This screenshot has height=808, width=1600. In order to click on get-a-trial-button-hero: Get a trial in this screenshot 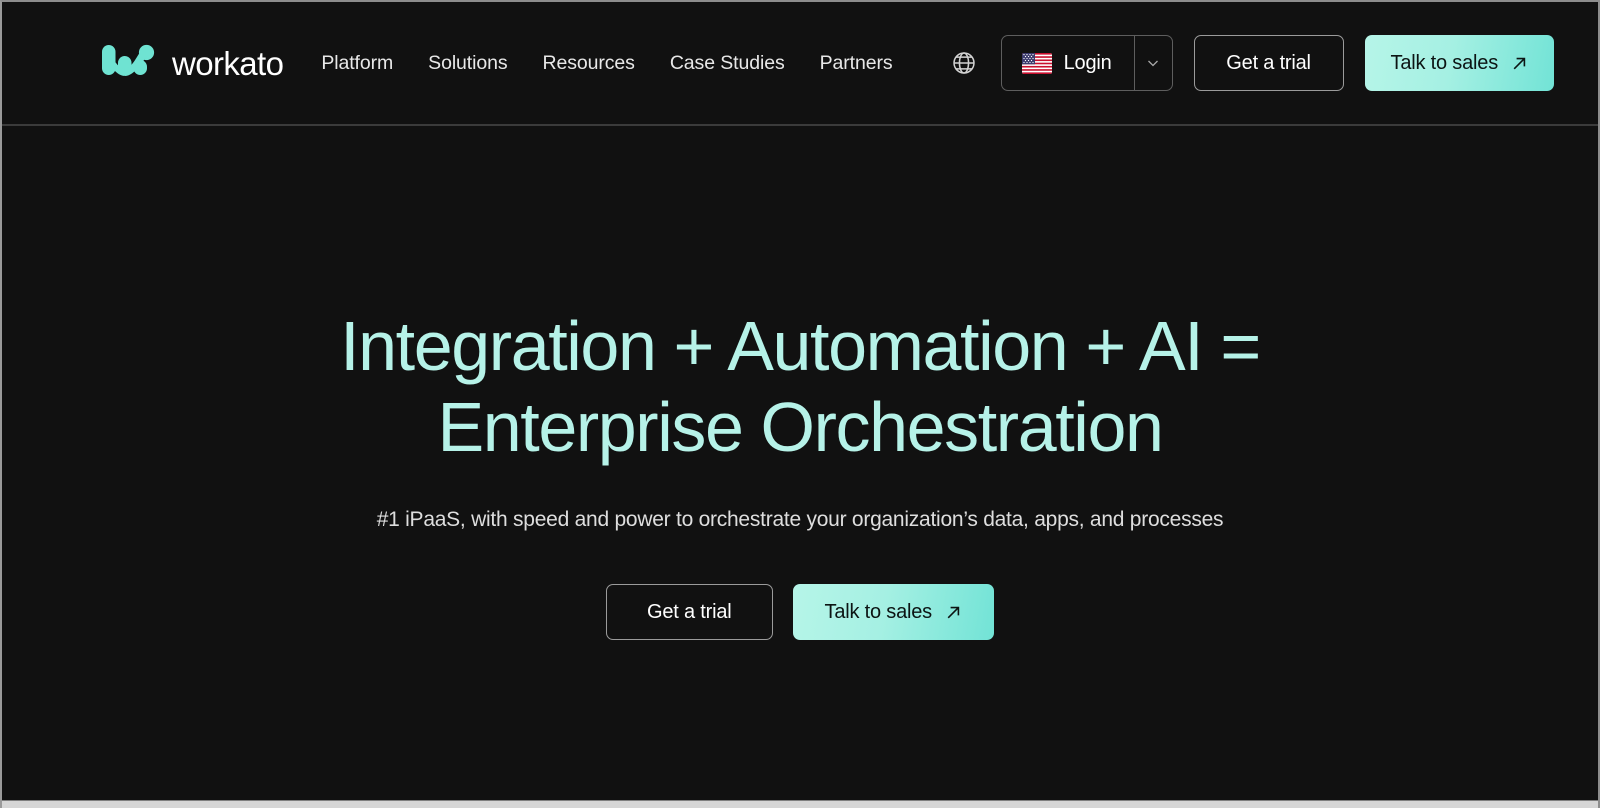, I will do `click(689, 612)`.